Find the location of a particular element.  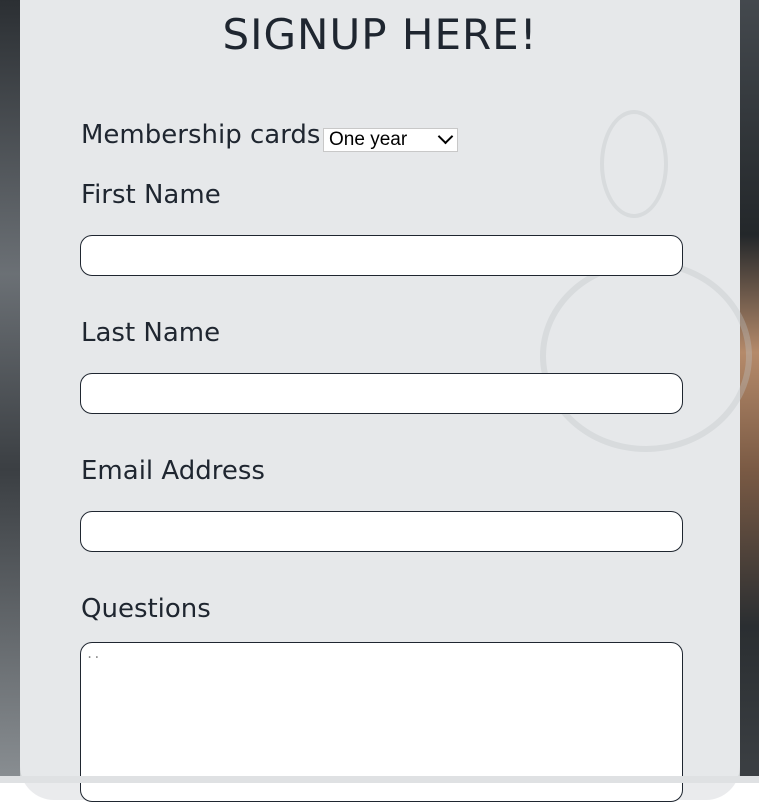

background-gym-ring is located at coordinates (634, 164).